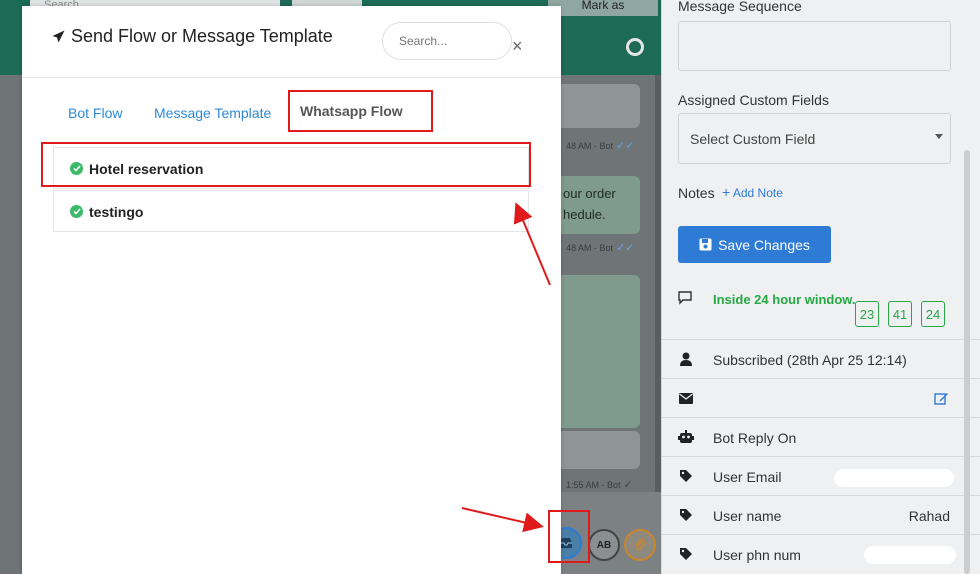  Describe the element at coordinates (532, 244) in the screenshot. I see `arrow-to-flow` at that location.